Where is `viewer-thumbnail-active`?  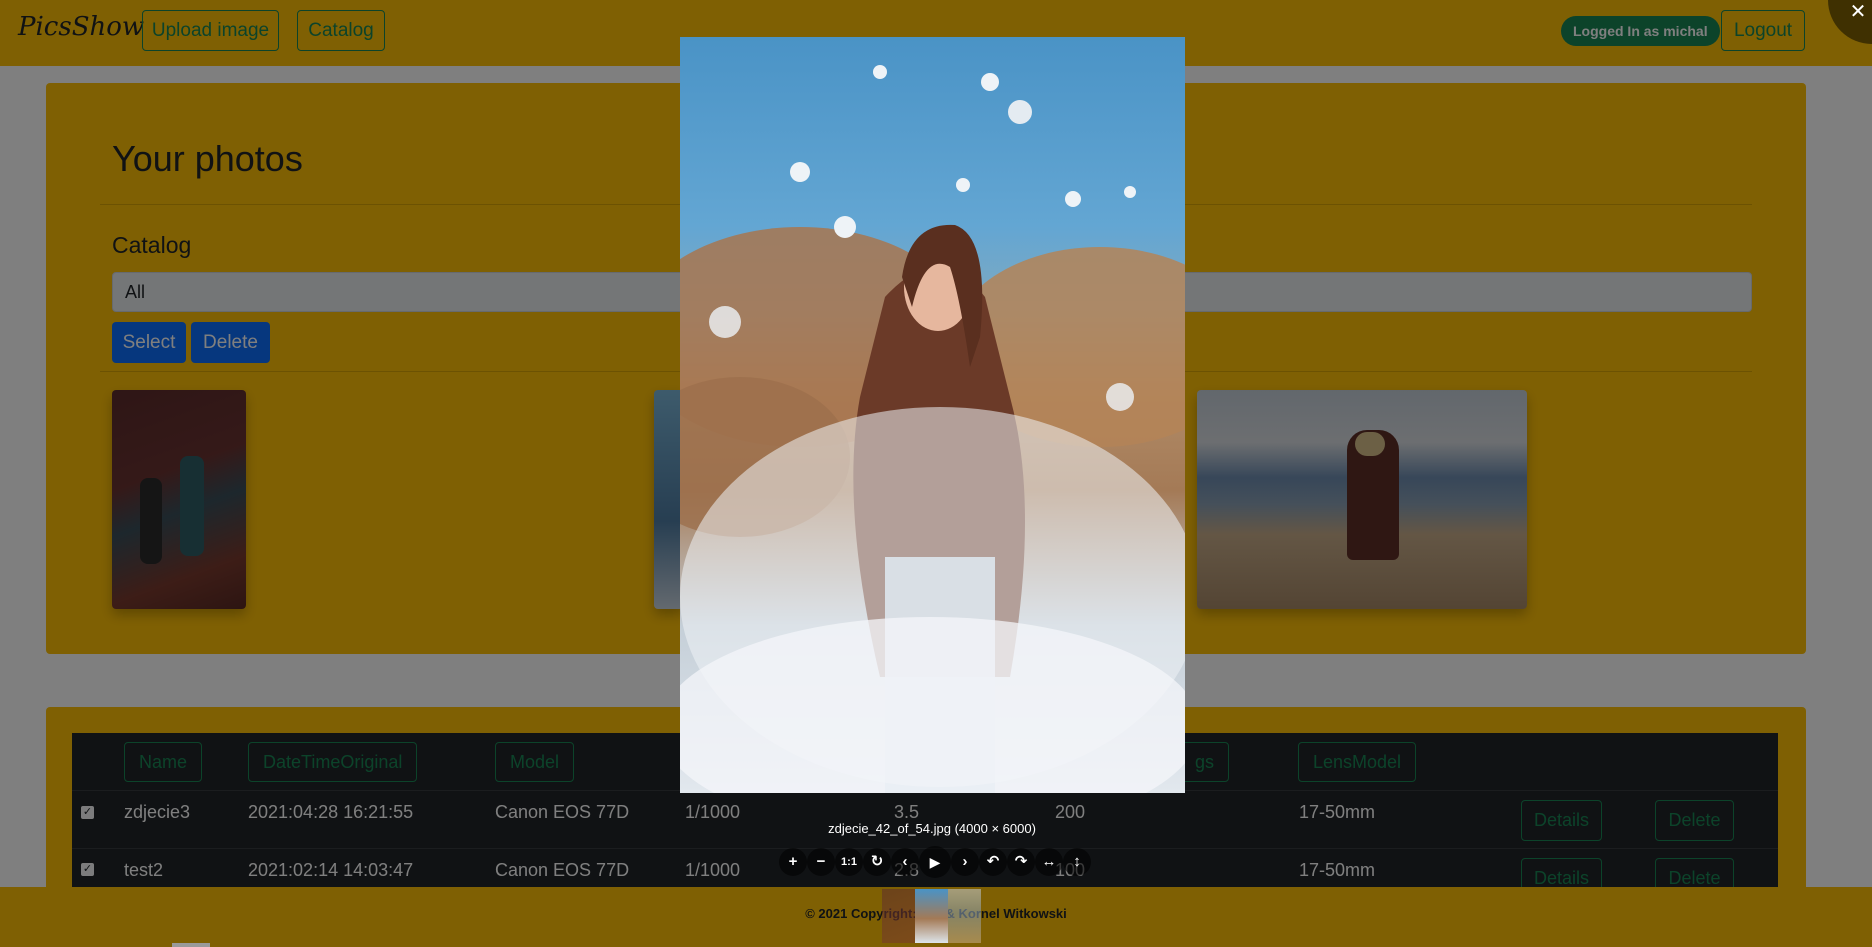
viewer-thumbnail-active is located at coordinates (931, 916).